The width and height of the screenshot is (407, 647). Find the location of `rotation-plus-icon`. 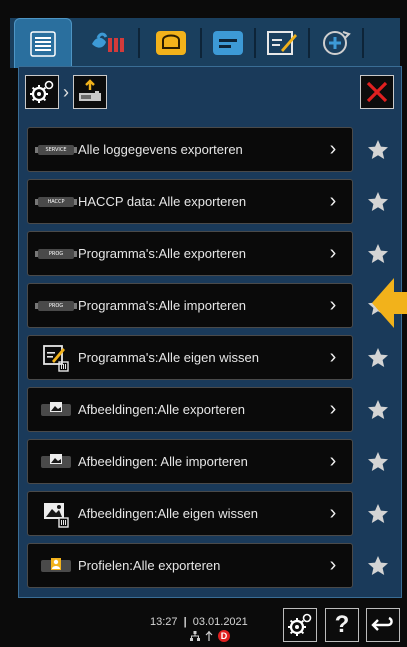

rotation-plus-icon is located at coordinates (337, 43).